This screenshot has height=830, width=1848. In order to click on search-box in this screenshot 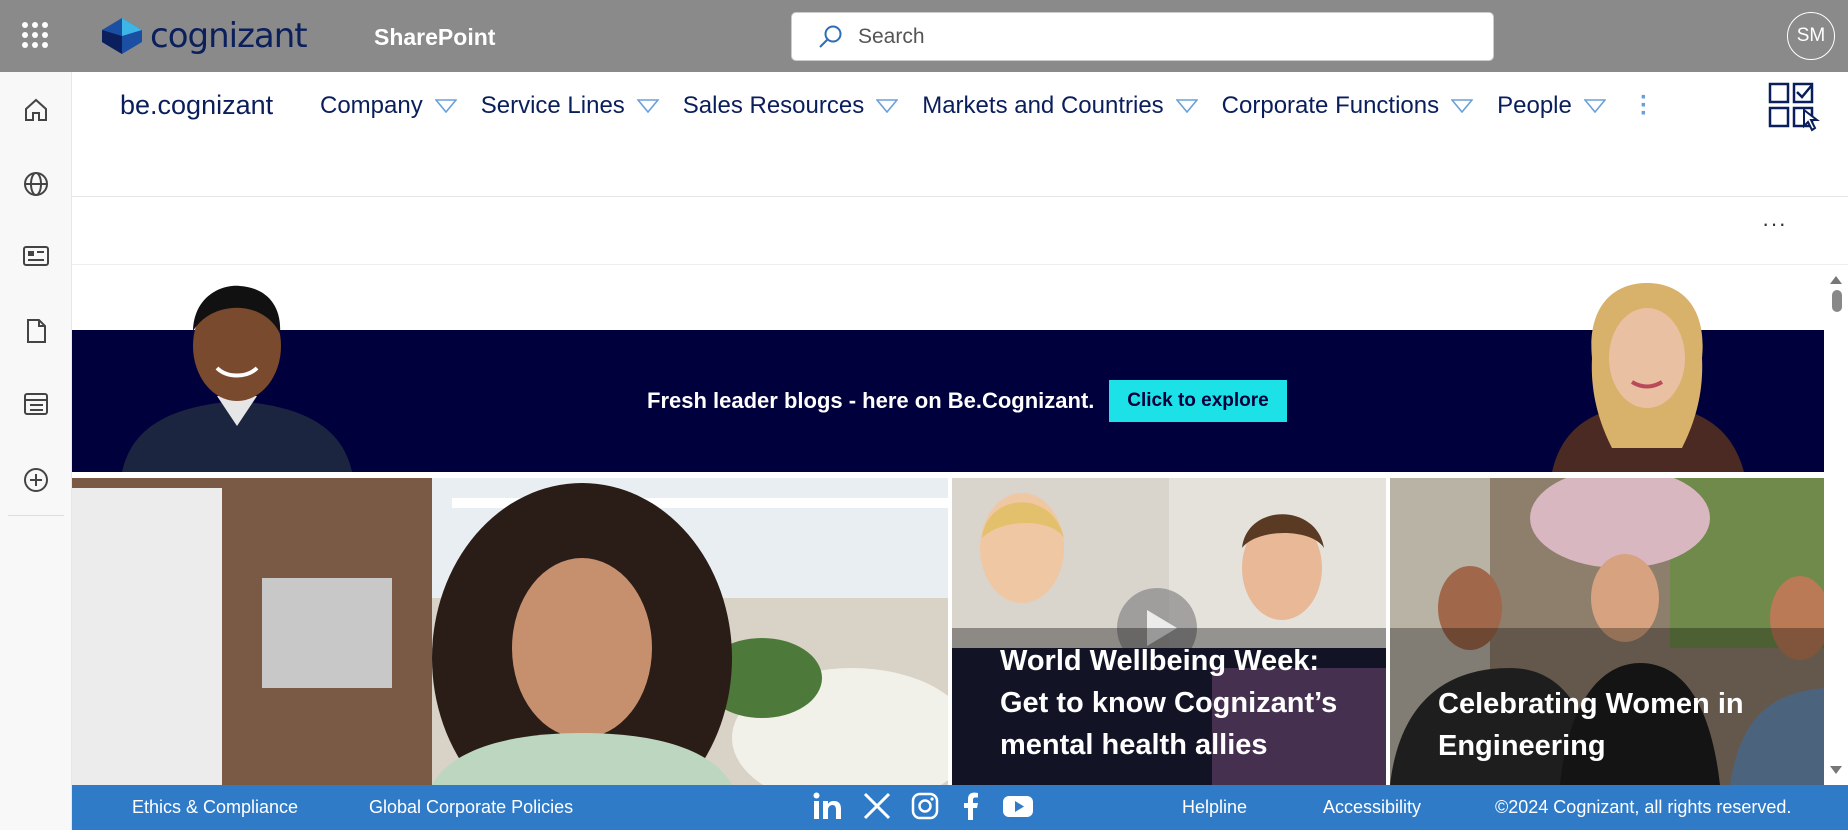, I will do `click(1142, 36)`.